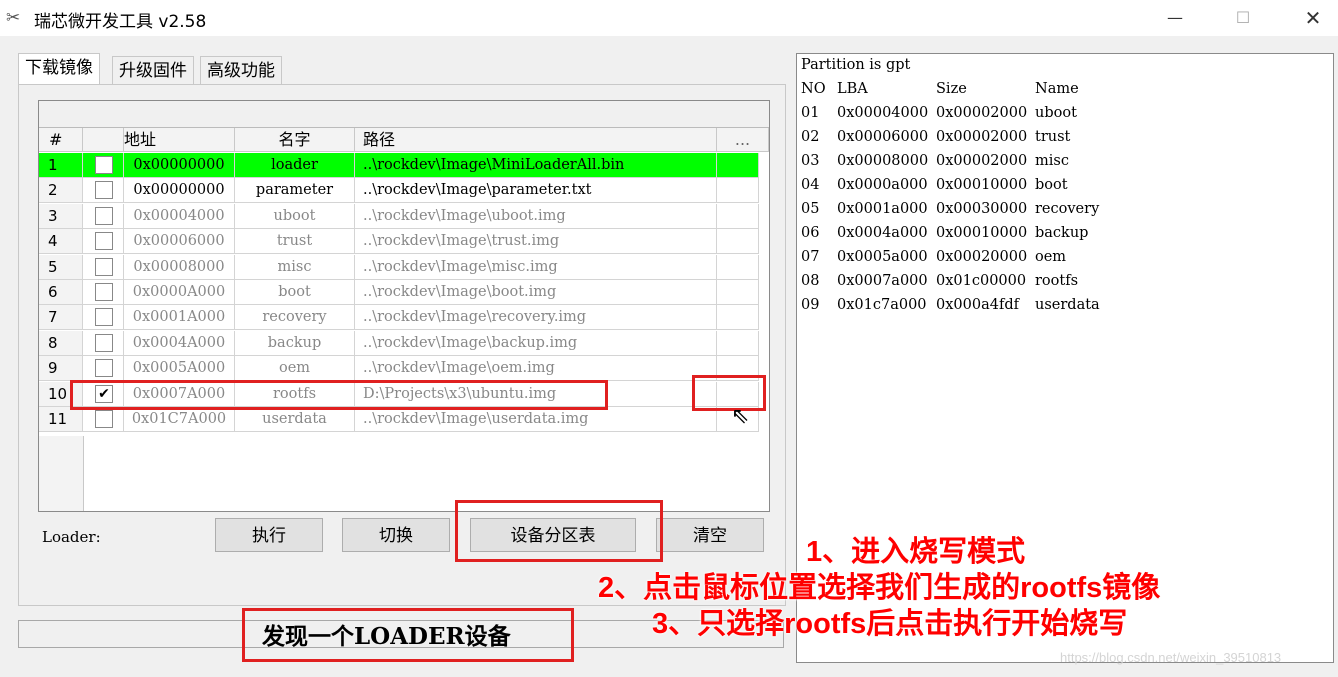 This screenshot has height=677, width=1338. I want to click on log-no: 07, so click(810, 257).